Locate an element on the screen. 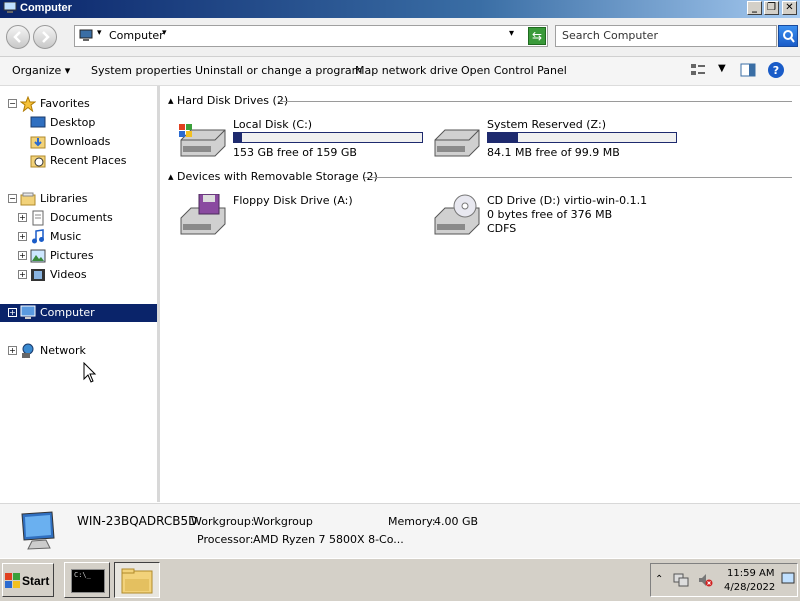  drive-c-free-space: 153 GB free of 159 GB is located at coordinates (295, 152).